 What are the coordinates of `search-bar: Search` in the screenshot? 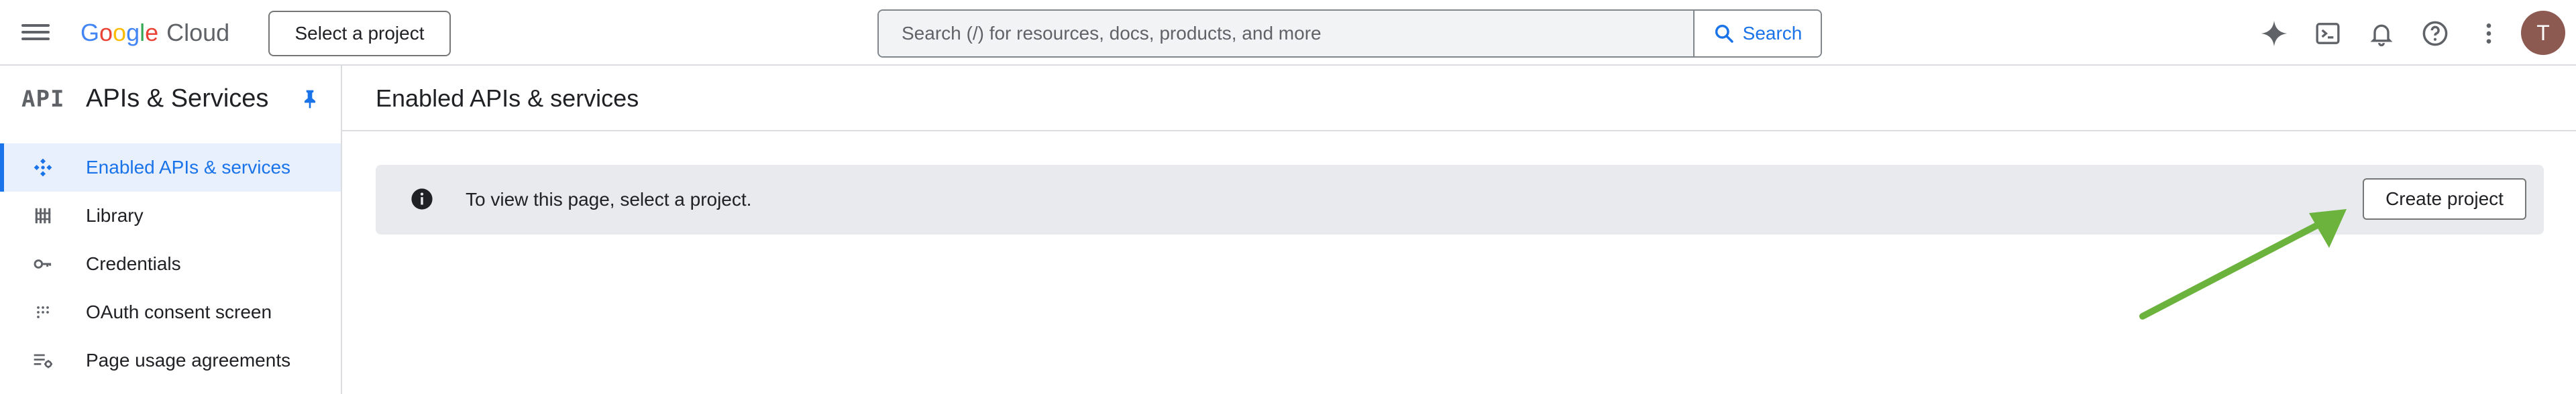 It's located at (1349, 33).